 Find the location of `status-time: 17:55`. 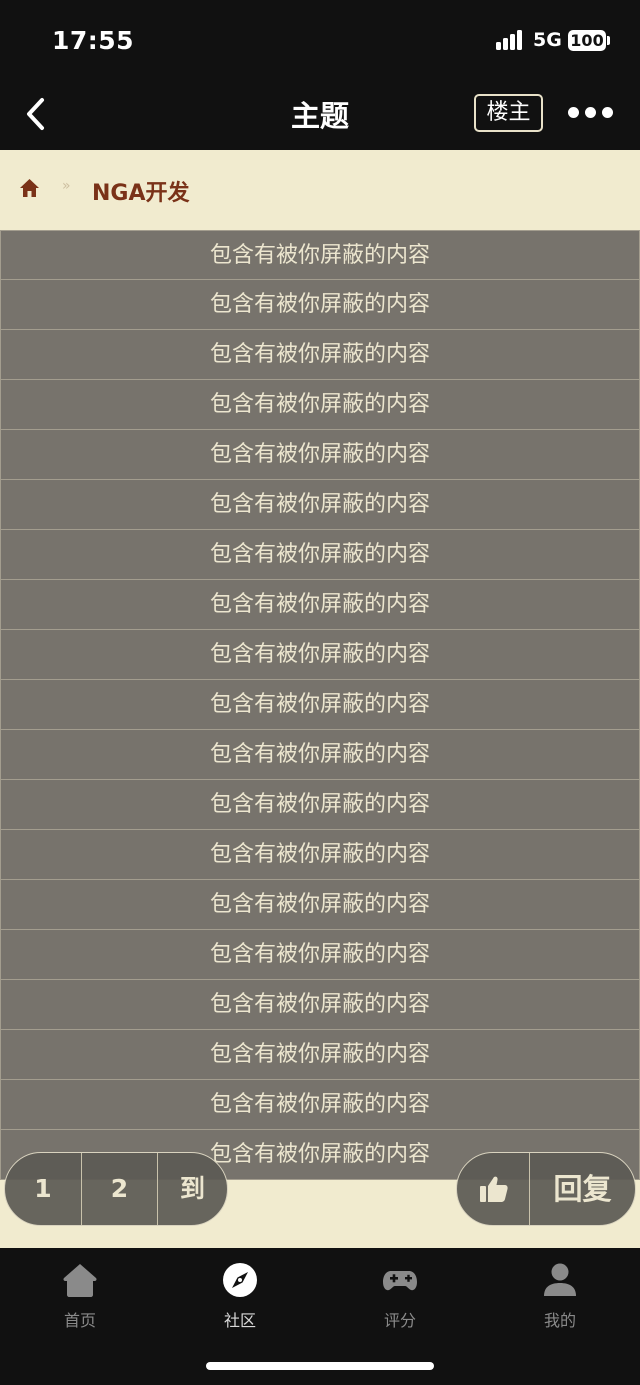

status-time: 17:55 is located at coordinates (93, 40).